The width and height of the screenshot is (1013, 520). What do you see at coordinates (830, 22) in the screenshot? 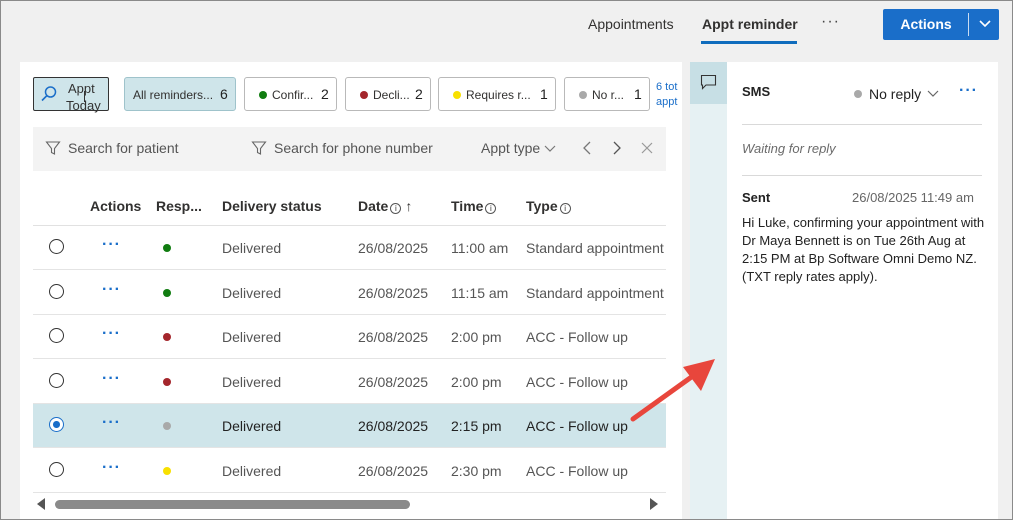
I see `more-tabs-icon: ···` at bounding box center [830, 22].